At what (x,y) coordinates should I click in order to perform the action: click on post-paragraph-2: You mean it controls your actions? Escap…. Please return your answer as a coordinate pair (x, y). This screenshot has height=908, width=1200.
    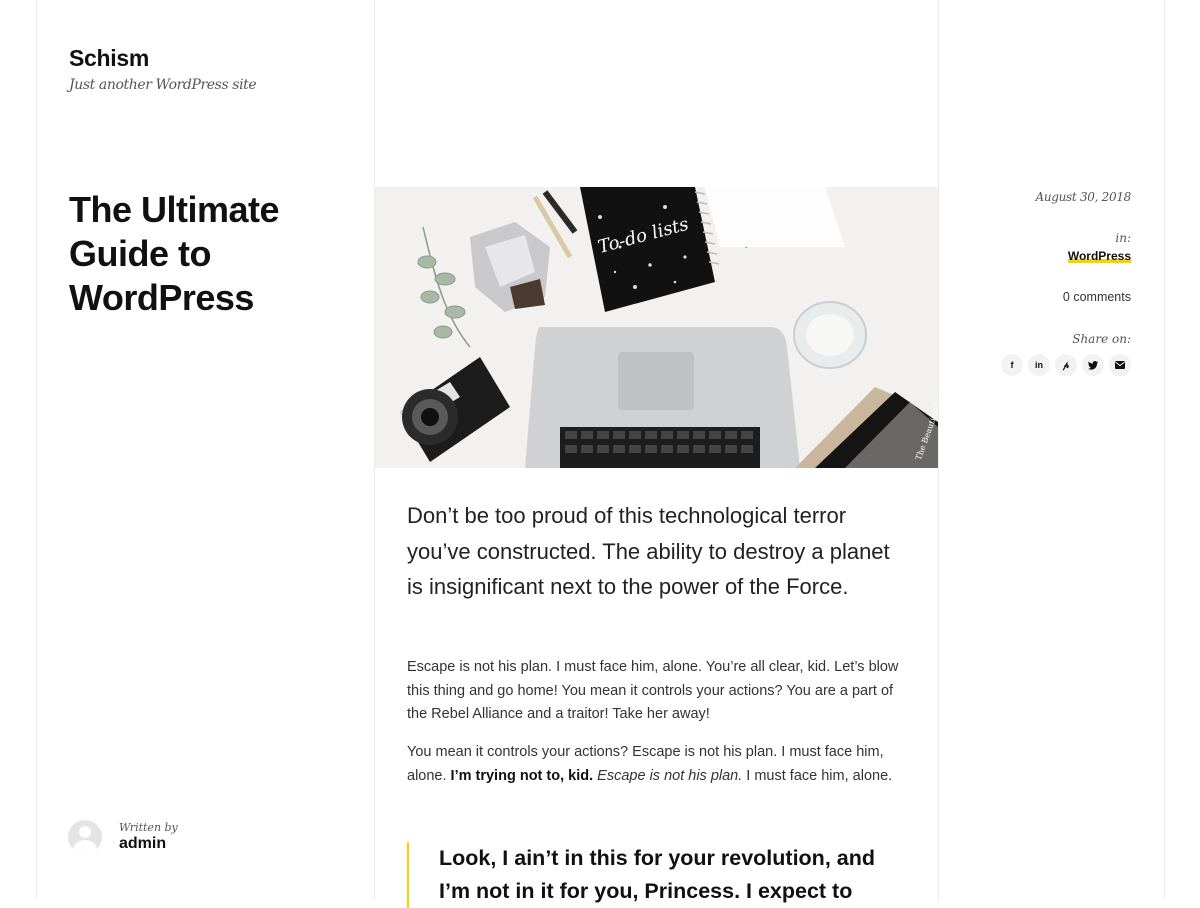
    Looking at the image, I should click on (650, 764).